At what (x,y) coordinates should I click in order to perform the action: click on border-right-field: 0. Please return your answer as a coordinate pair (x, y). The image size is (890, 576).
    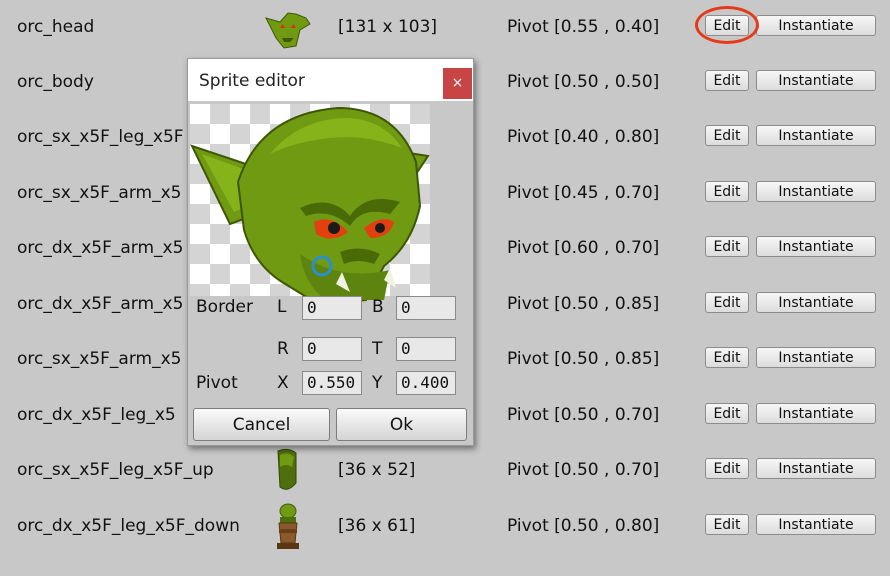
    Looking at the image, I should click on (332, 349).